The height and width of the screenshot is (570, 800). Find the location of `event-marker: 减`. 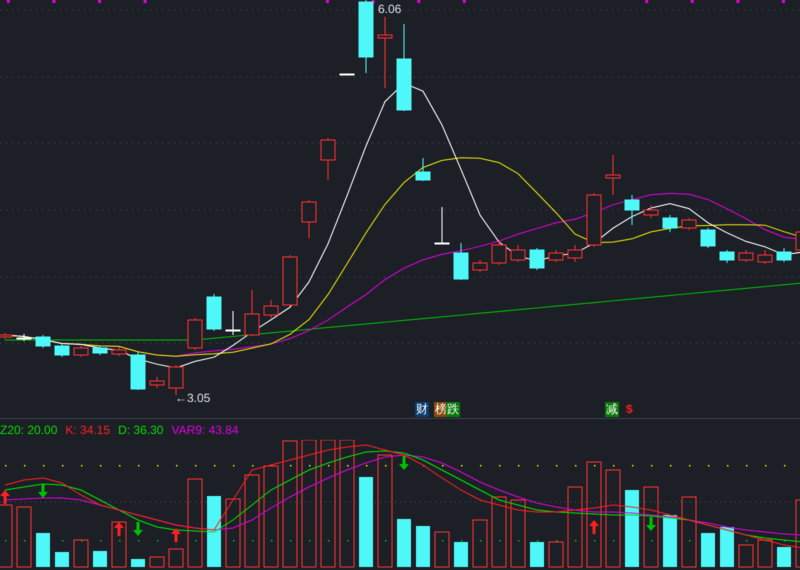

event-marker: 减 is located at coordinates (612, 409).